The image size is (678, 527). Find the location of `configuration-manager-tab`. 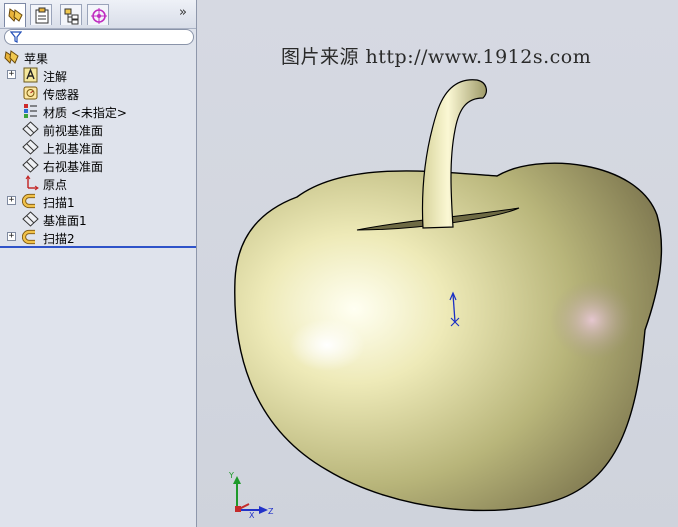

configuration-manager-tab is located at coordinates (71, 14).